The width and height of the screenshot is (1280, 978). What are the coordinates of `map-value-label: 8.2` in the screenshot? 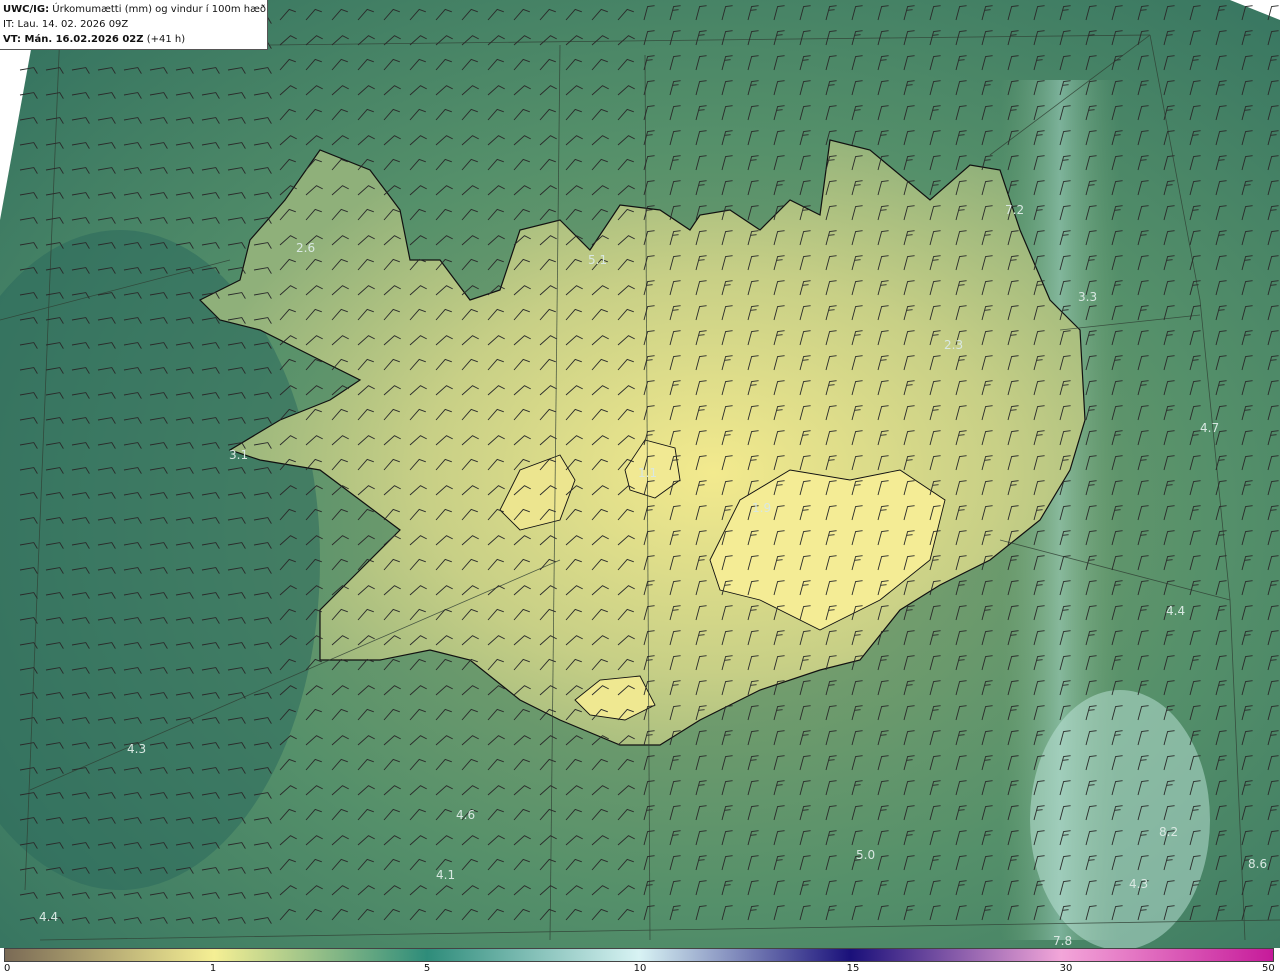 It's located at (1168, 832).